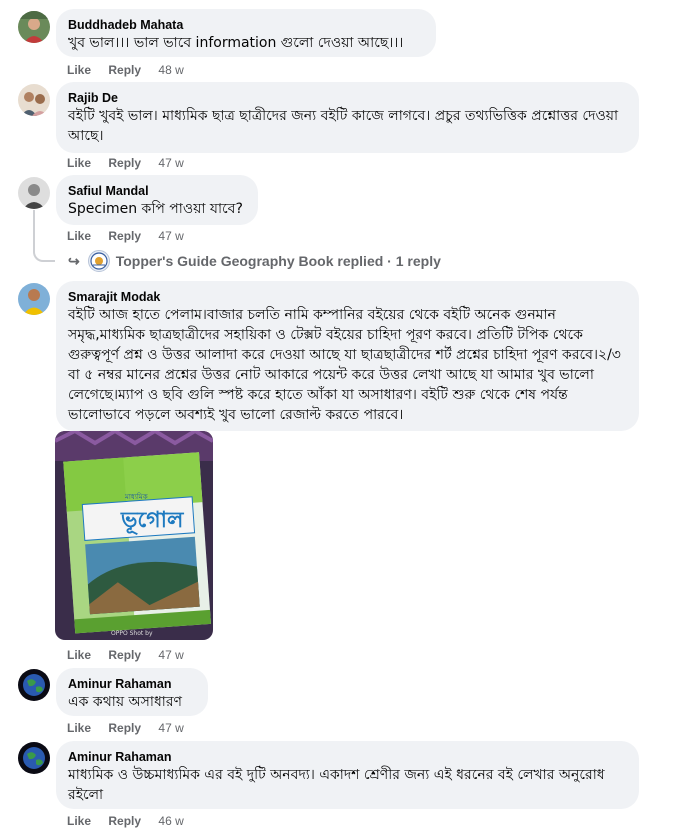 Image resolution: width=682 pixels, height=831 pixels. What do you see at coordinates (170, 70) in the screenshot?
I see `timestamp: 48 w` at bounding box center [170, 70].